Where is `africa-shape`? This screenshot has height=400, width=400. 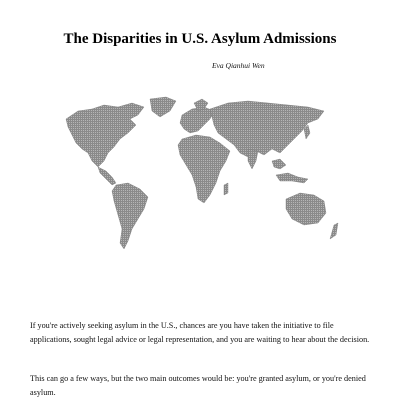
africa-shape is located at coordinates (204, 169).